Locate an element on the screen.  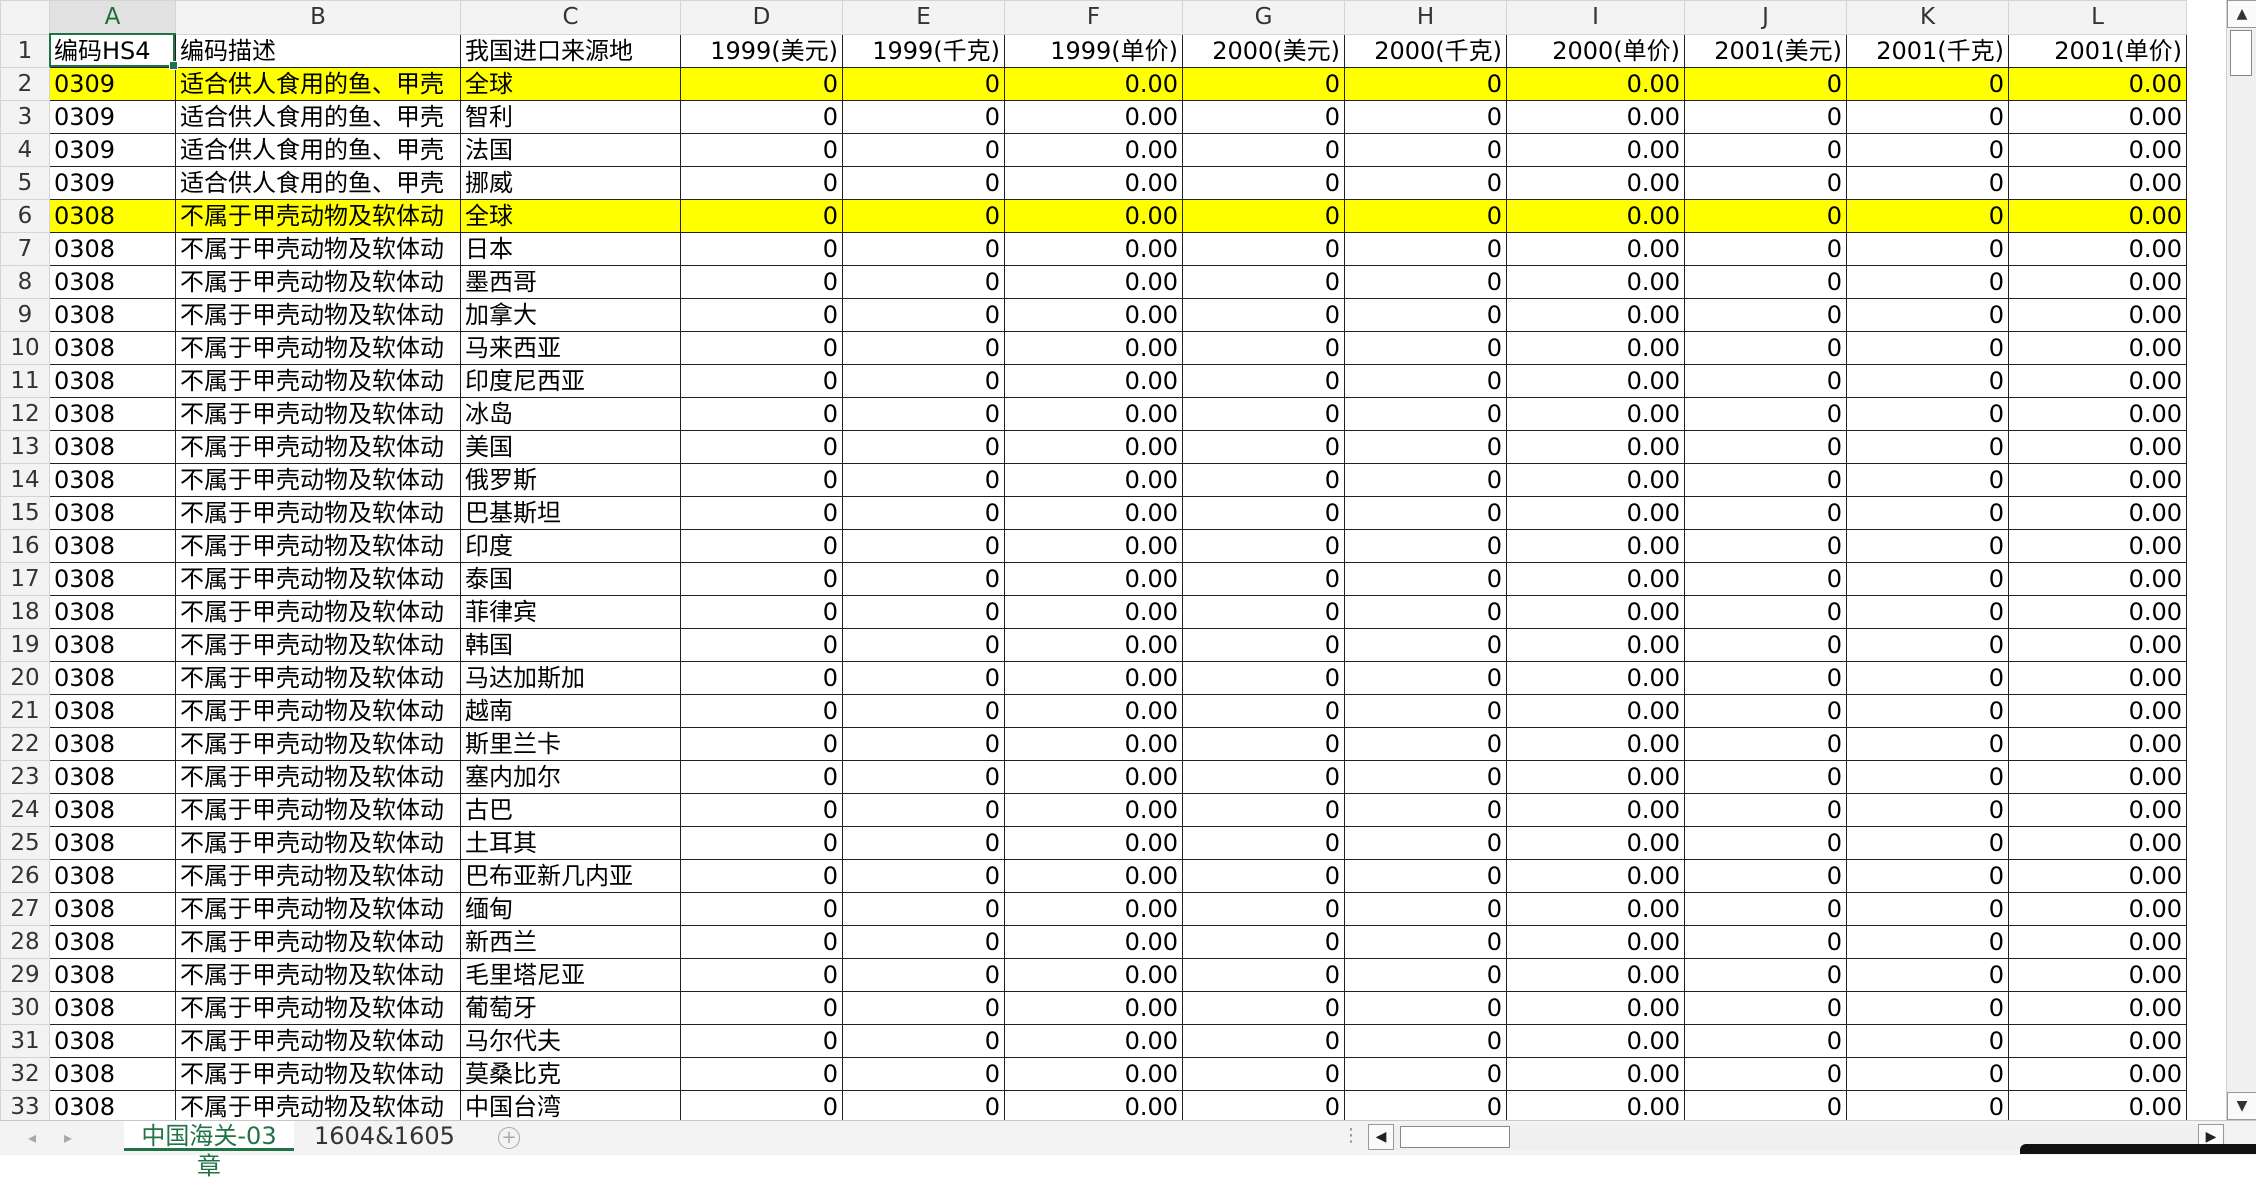
row-header: 29 is located at coordinates (25, 975).